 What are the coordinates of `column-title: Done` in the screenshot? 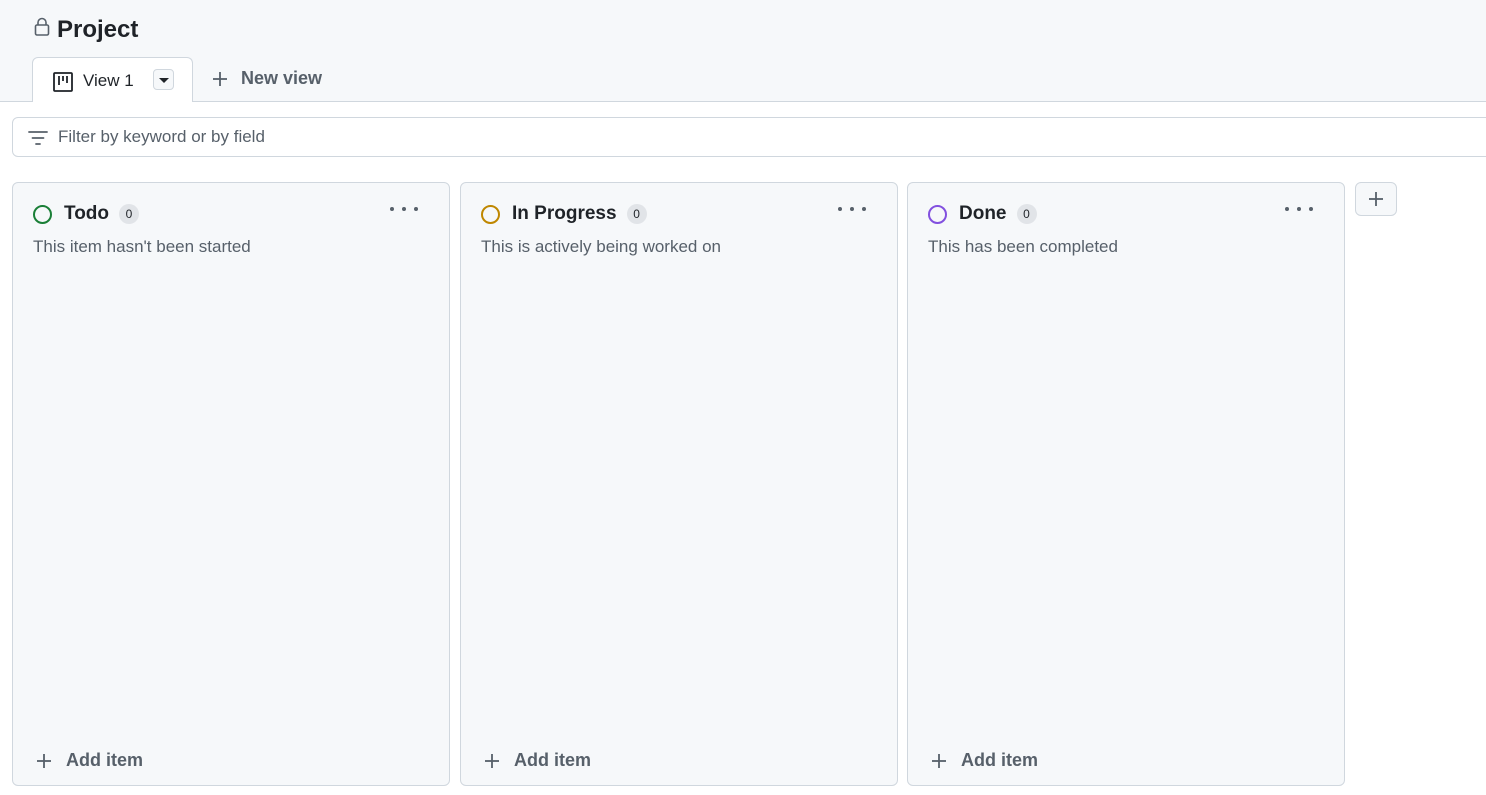 It's located at (983, 213).